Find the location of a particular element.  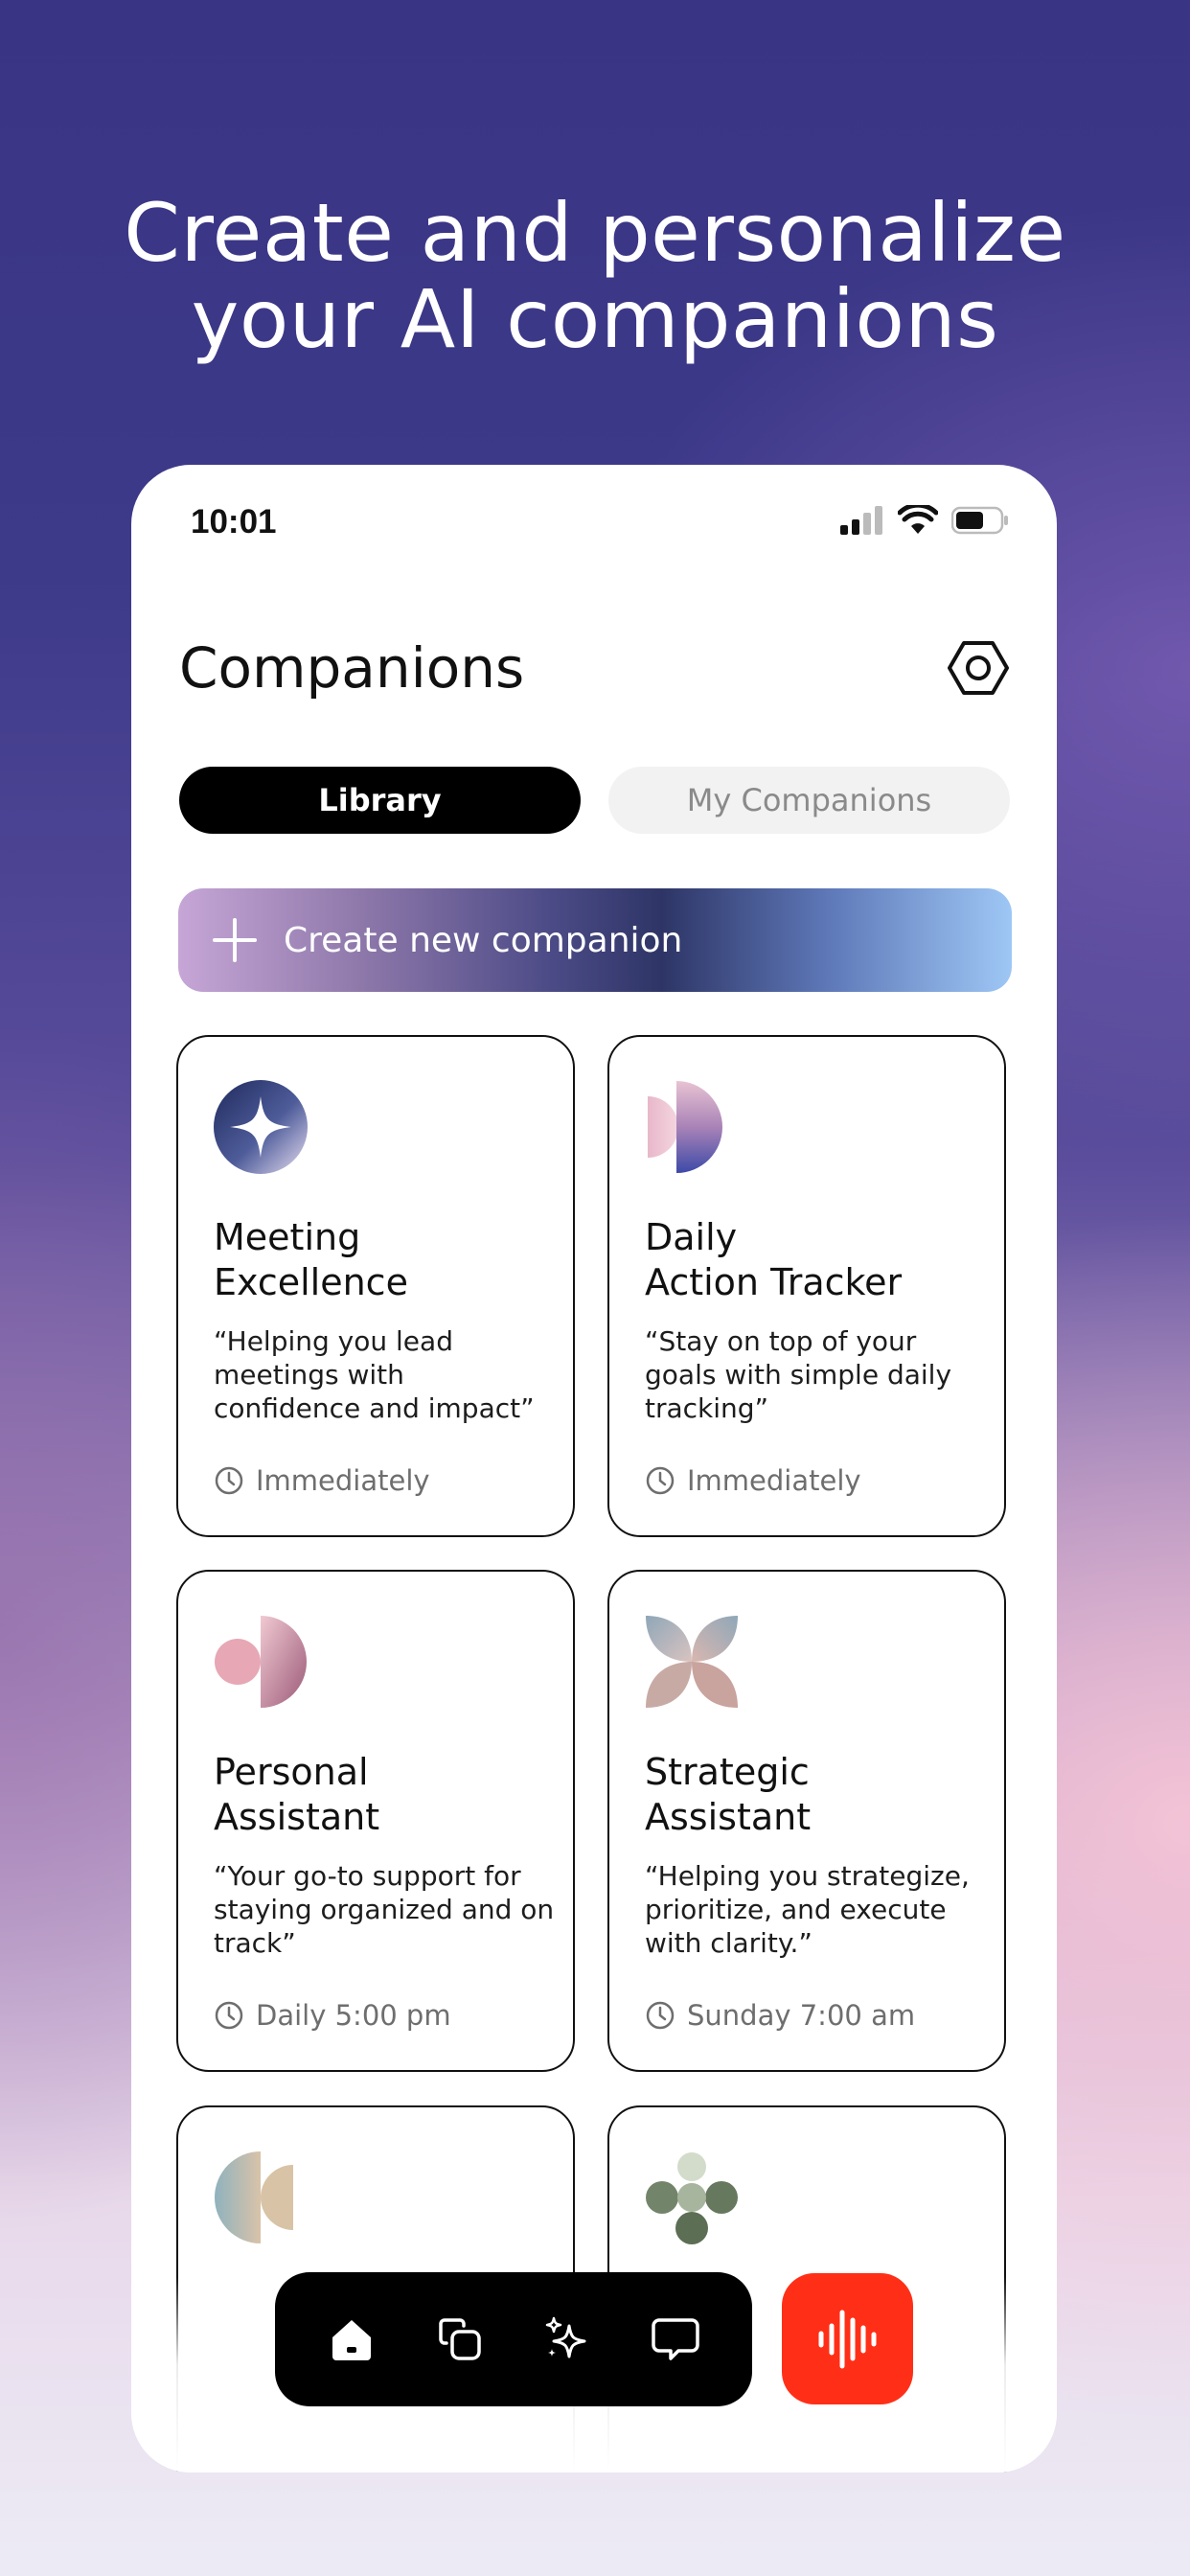

dots-cluster-logo-icon is located at coordinates (692, 2198).